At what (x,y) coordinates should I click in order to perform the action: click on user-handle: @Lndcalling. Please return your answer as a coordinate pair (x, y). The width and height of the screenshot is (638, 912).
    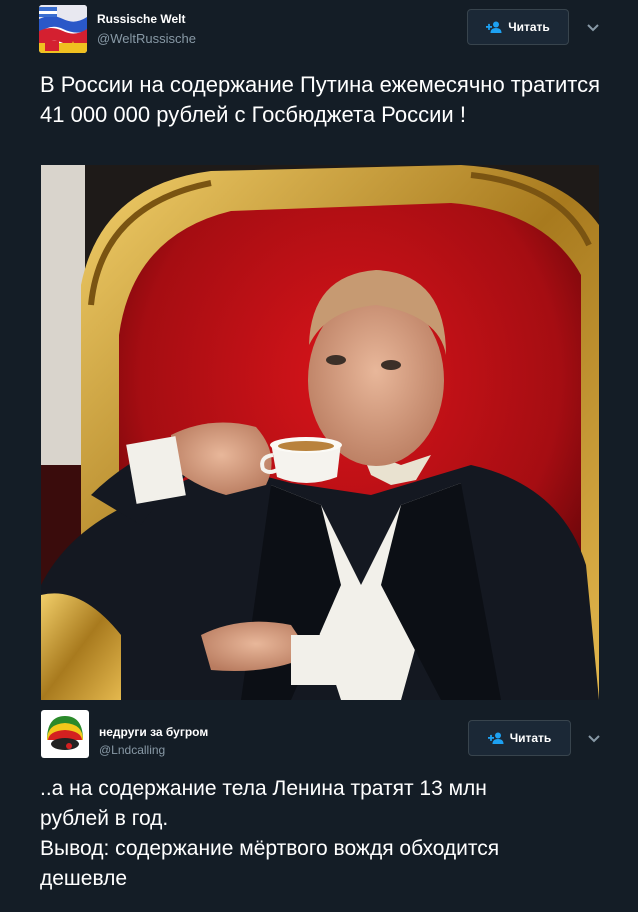
    Looking at the image, I should click on (132, 750).